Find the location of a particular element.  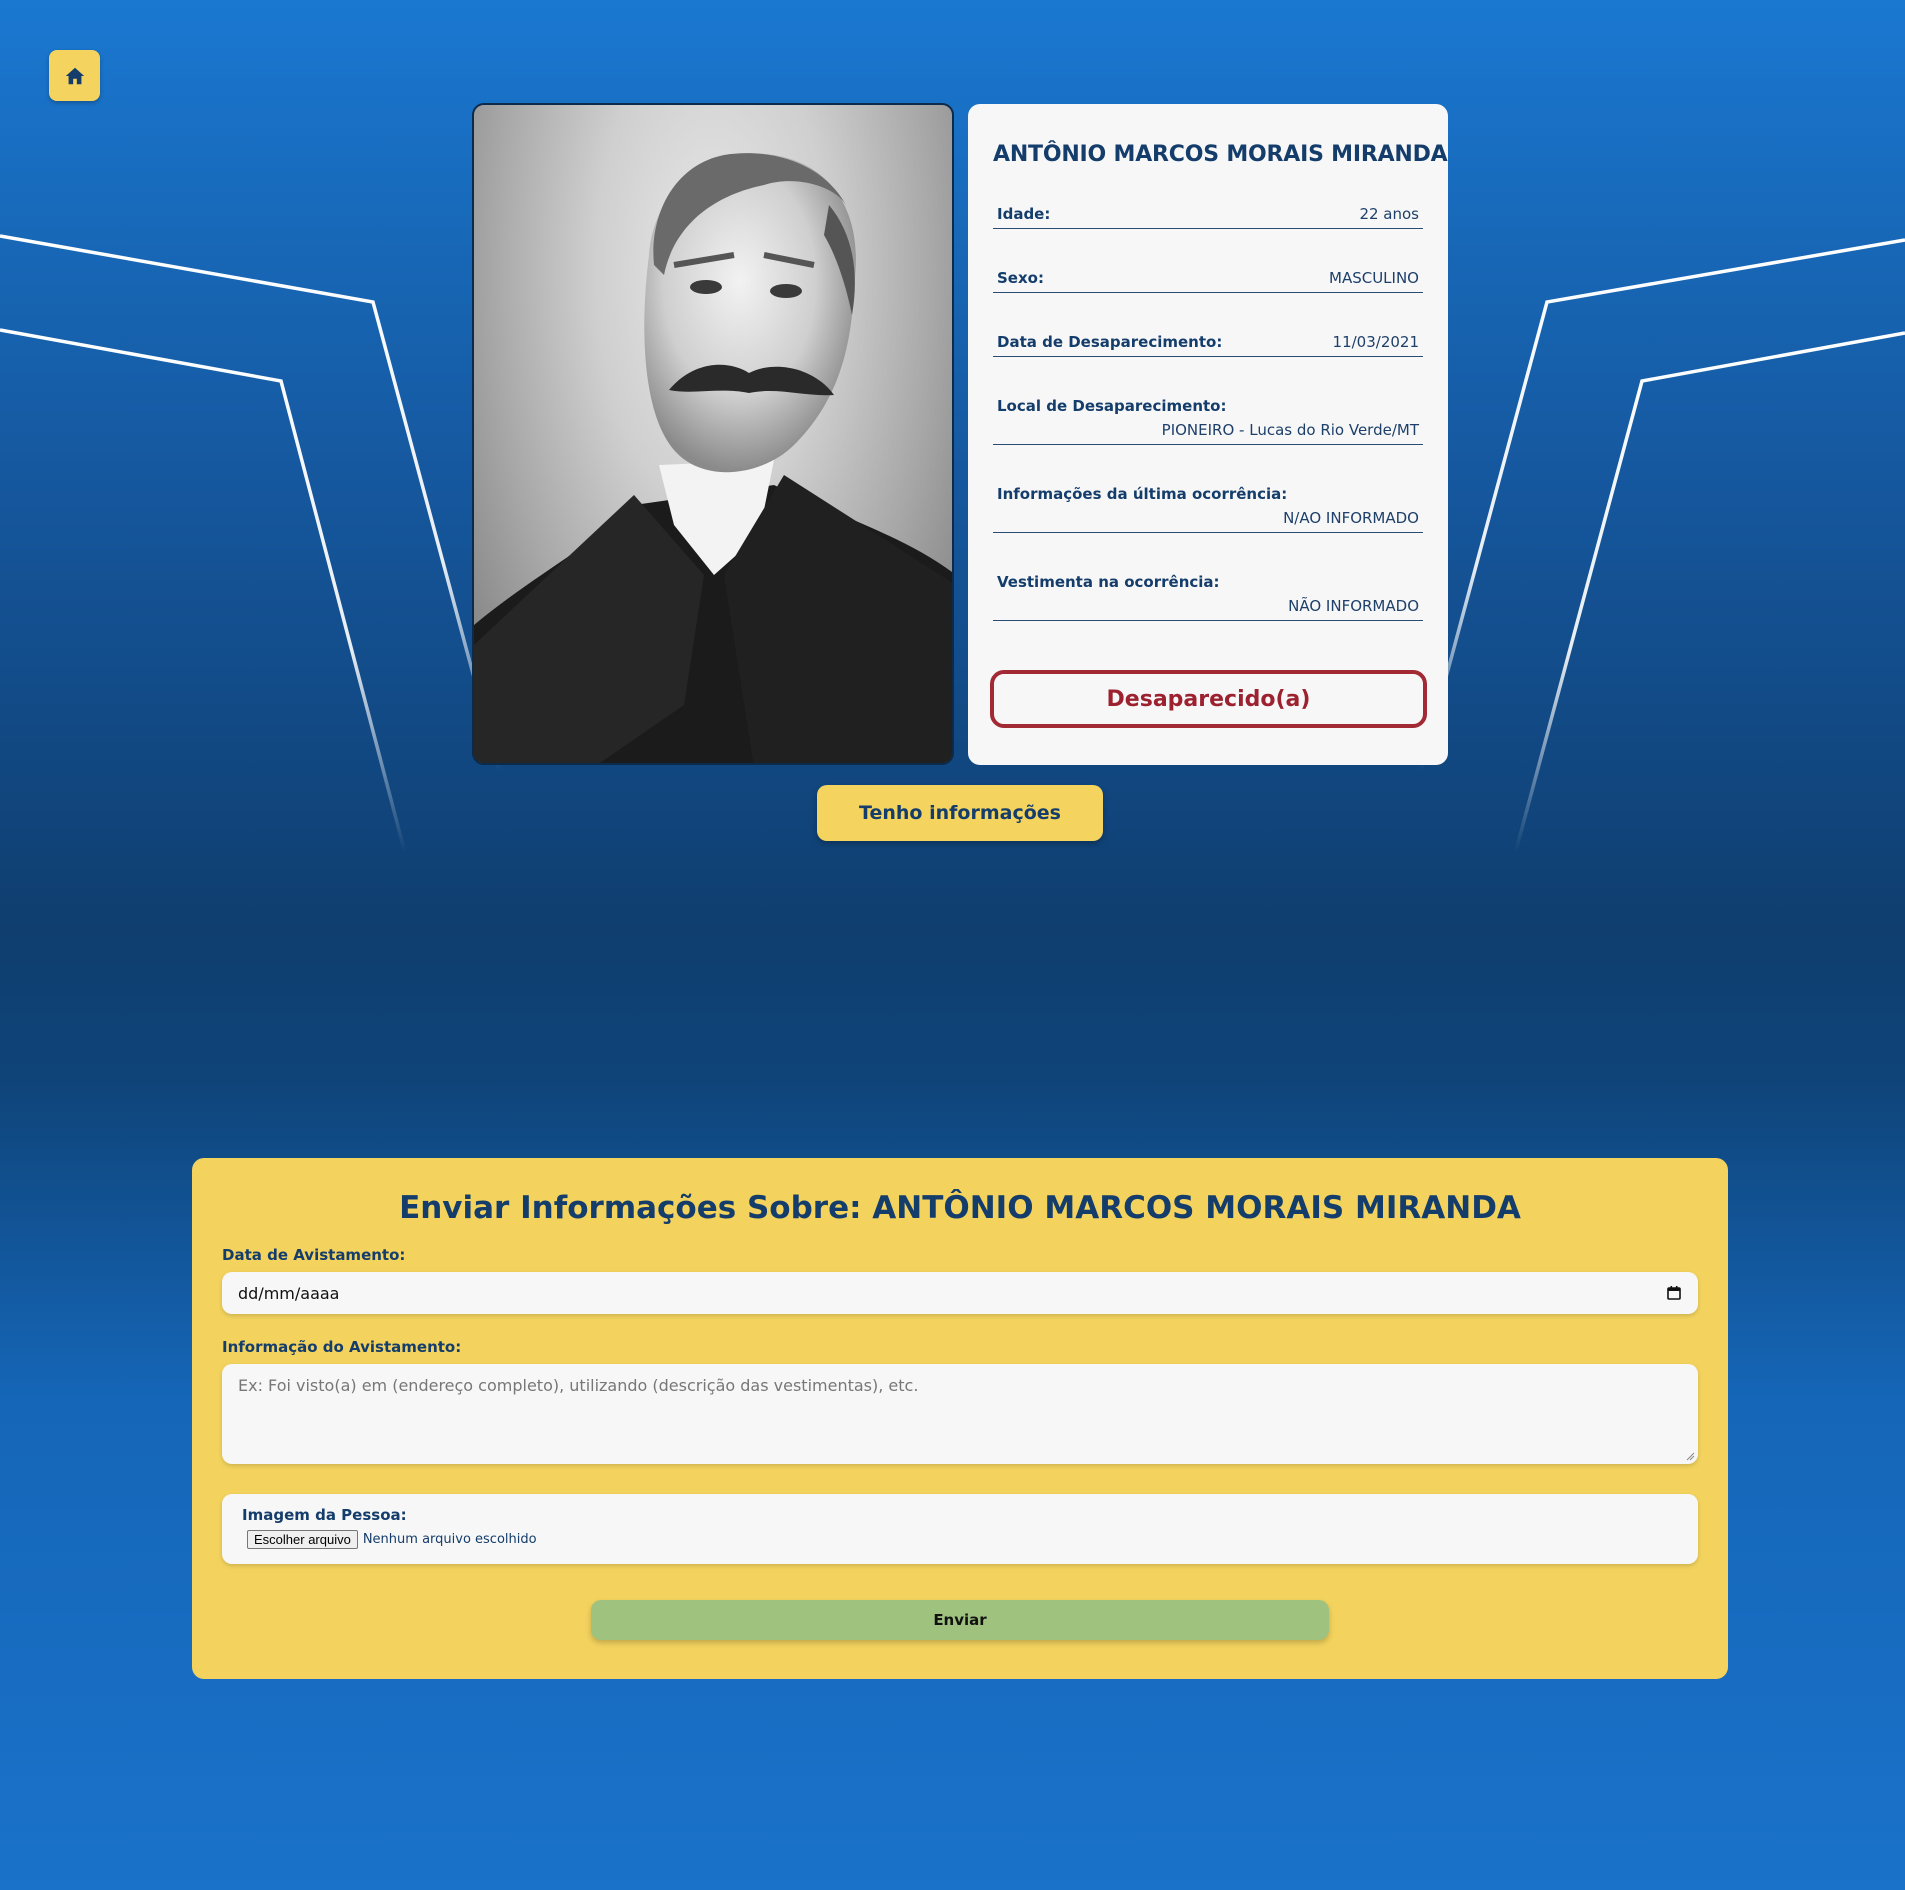

clothing-value: NÃO INFORMADO is located at coordinates (1353, 606).